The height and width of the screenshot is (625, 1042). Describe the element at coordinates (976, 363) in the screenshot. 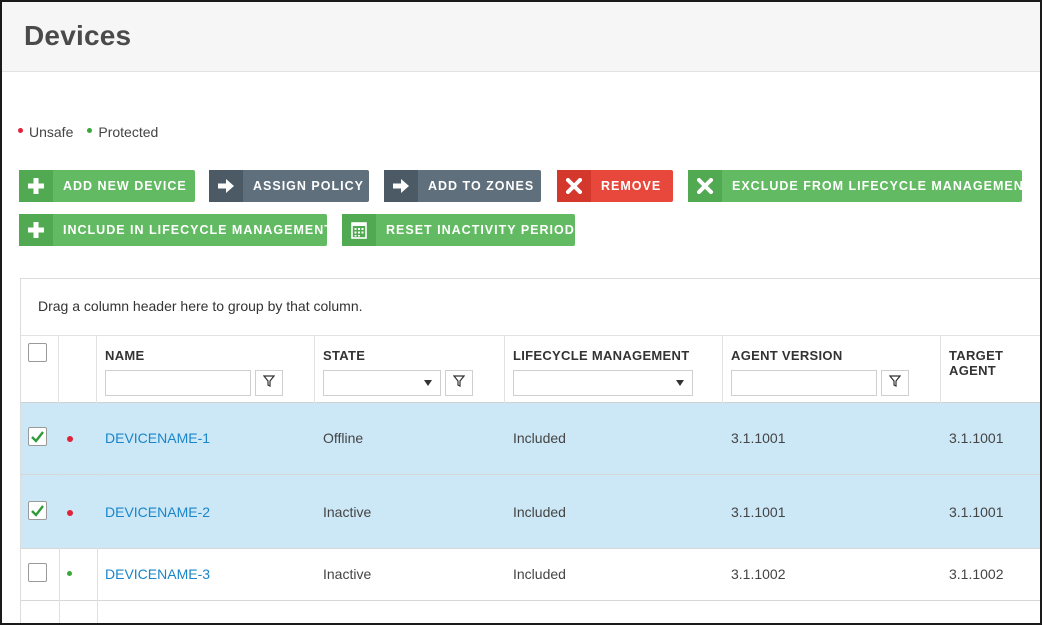

I see `target-agent-column-label: TARGET AGENT` at that location.